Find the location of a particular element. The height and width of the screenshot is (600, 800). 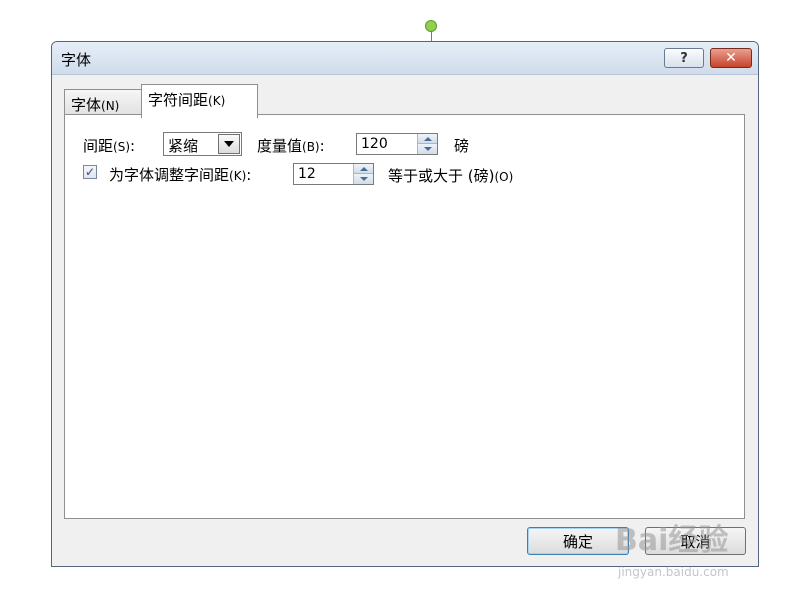

ok-button-label: 确定 is located at coordinates (577, 541).